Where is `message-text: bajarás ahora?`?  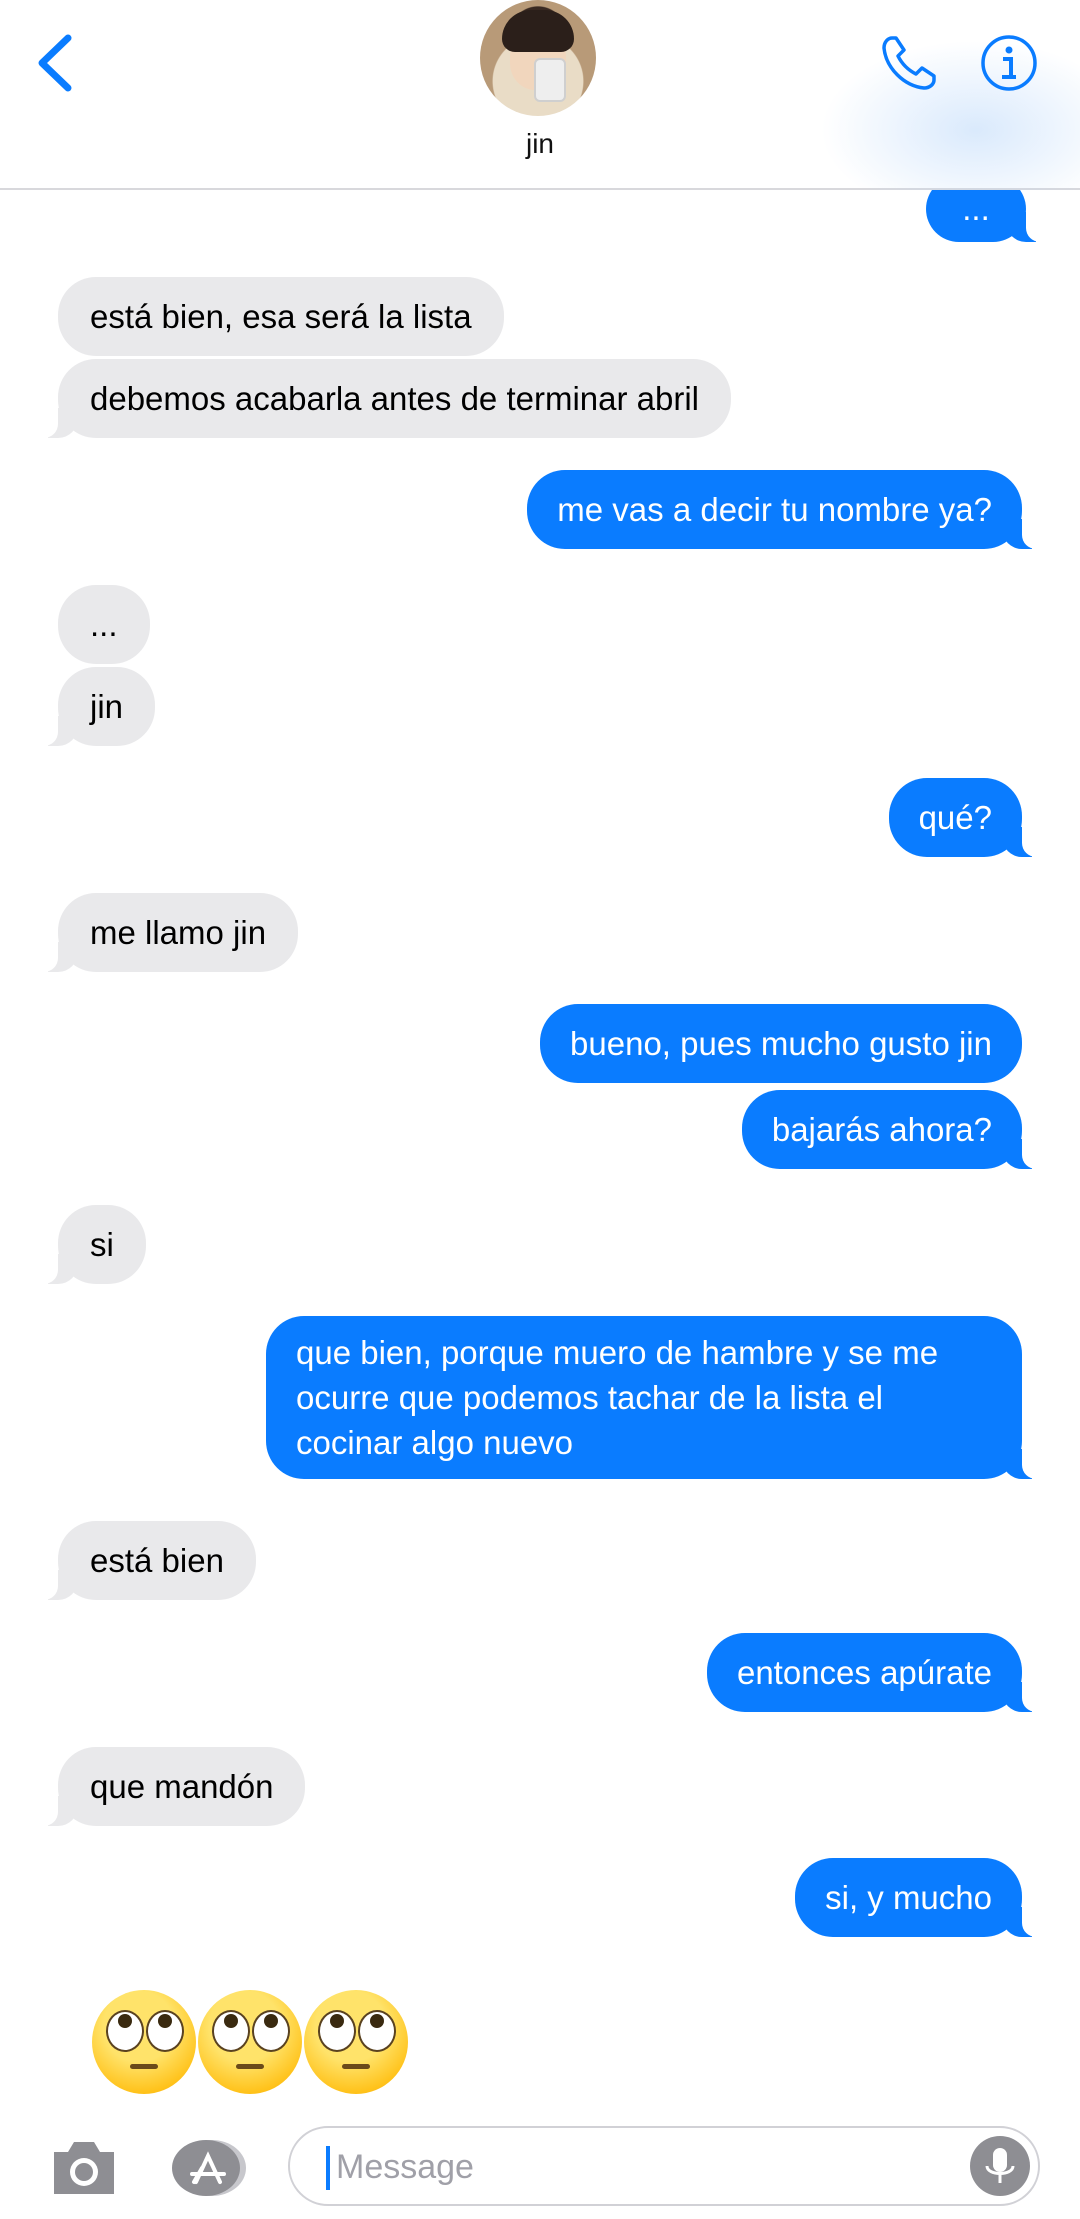
message-text: bajarás ahora? is located at coordinates (881, 1129).